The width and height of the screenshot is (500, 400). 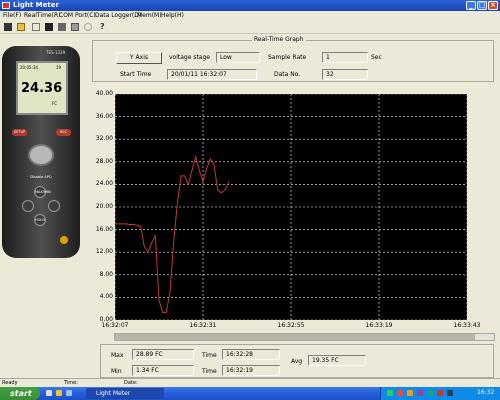 What do you see at coordinates (238, 57) in the screenshot?
I see `voltage-stage-field: Low` at bounding box center [238, 57].